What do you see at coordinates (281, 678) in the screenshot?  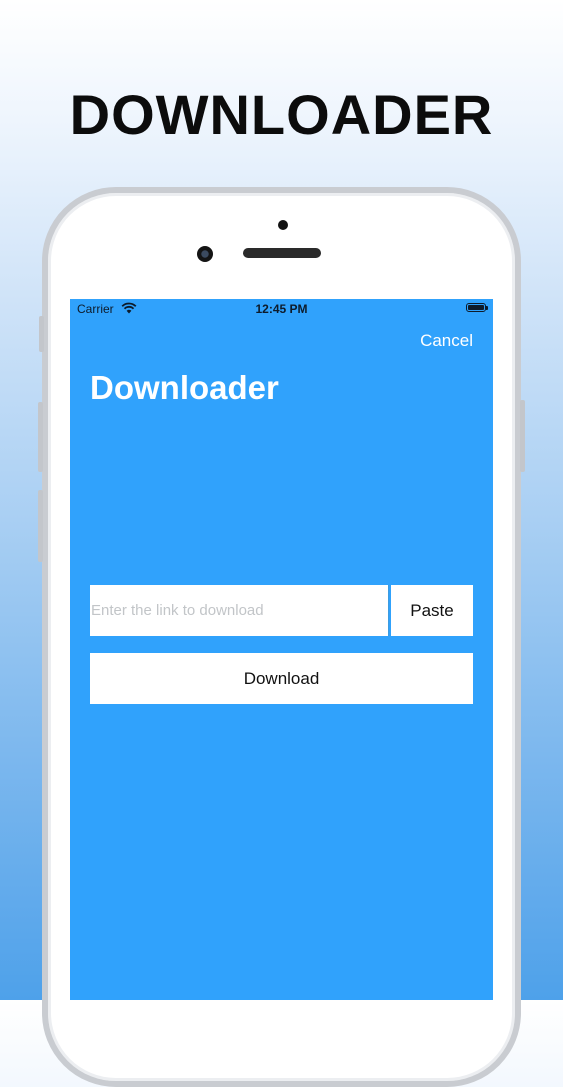 I see `download-button: Download` at bounding box center [281, 678].